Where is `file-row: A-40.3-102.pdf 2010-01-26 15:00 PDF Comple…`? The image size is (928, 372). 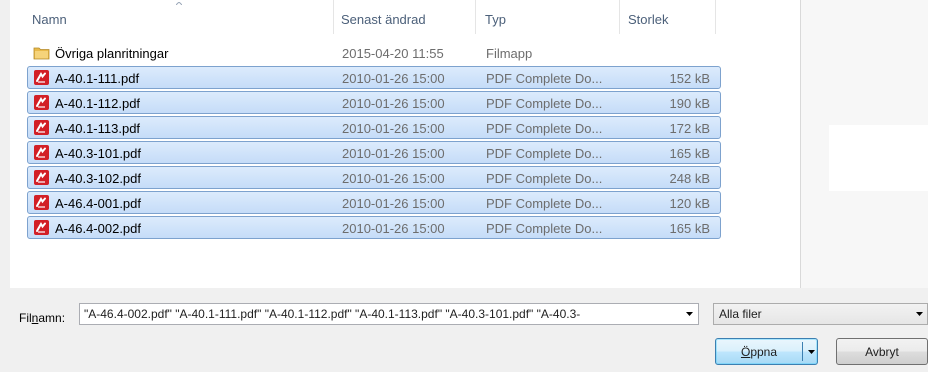 file-row: A-40.3-102.pdf 2010-01-26 15:00 PDF Comple… is located at coordinates (374, 177).